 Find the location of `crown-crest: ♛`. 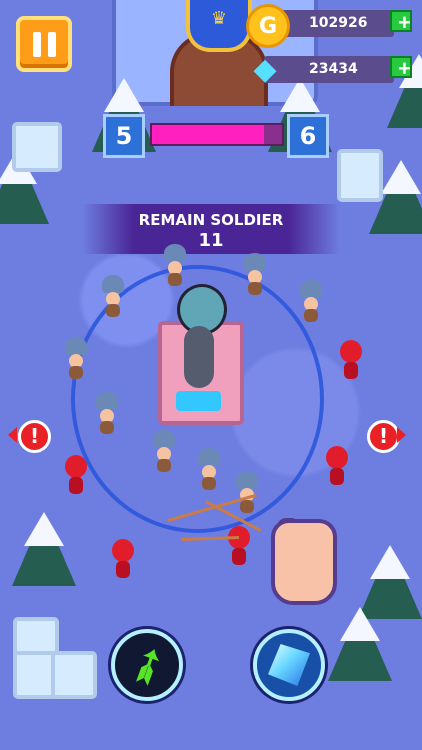

crown-crest: ♛ is located at coordinates (219, 26).